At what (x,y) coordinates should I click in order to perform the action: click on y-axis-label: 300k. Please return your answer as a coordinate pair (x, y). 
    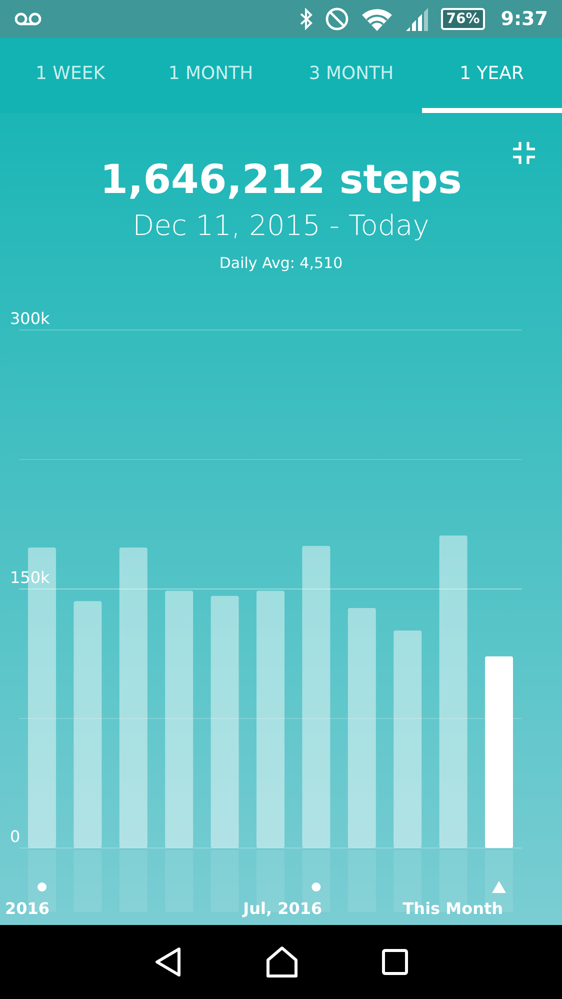
    Looking at the image, I should click on (30, 318).